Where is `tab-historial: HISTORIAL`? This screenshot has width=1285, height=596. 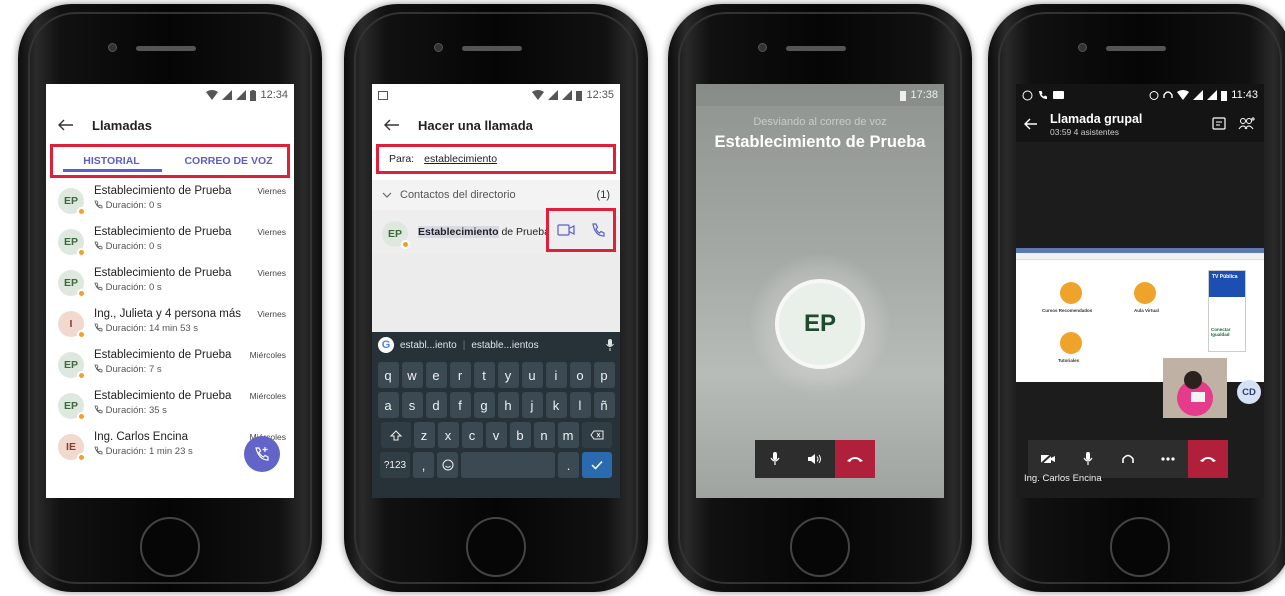 tab-historial: HISTORIAL is located at coordinates (111, 161).